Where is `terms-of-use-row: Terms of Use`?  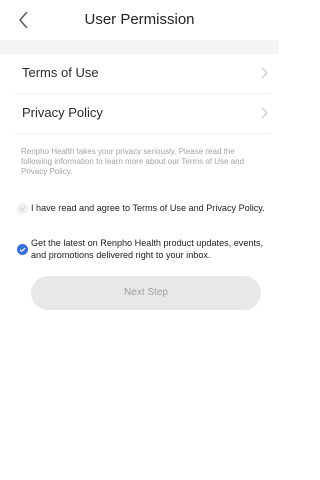 terms-of-use-row: Terms of Use is located at coordinates (139, 73).